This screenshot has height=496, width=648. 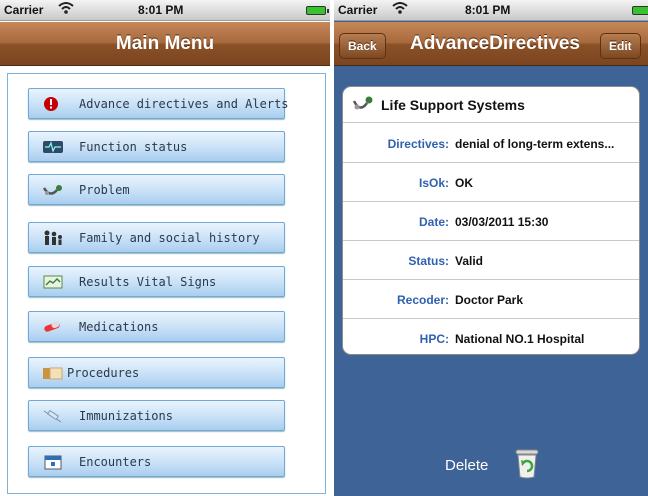 I want to click on row-value: Doctor Park, so click(x=489, y=300).